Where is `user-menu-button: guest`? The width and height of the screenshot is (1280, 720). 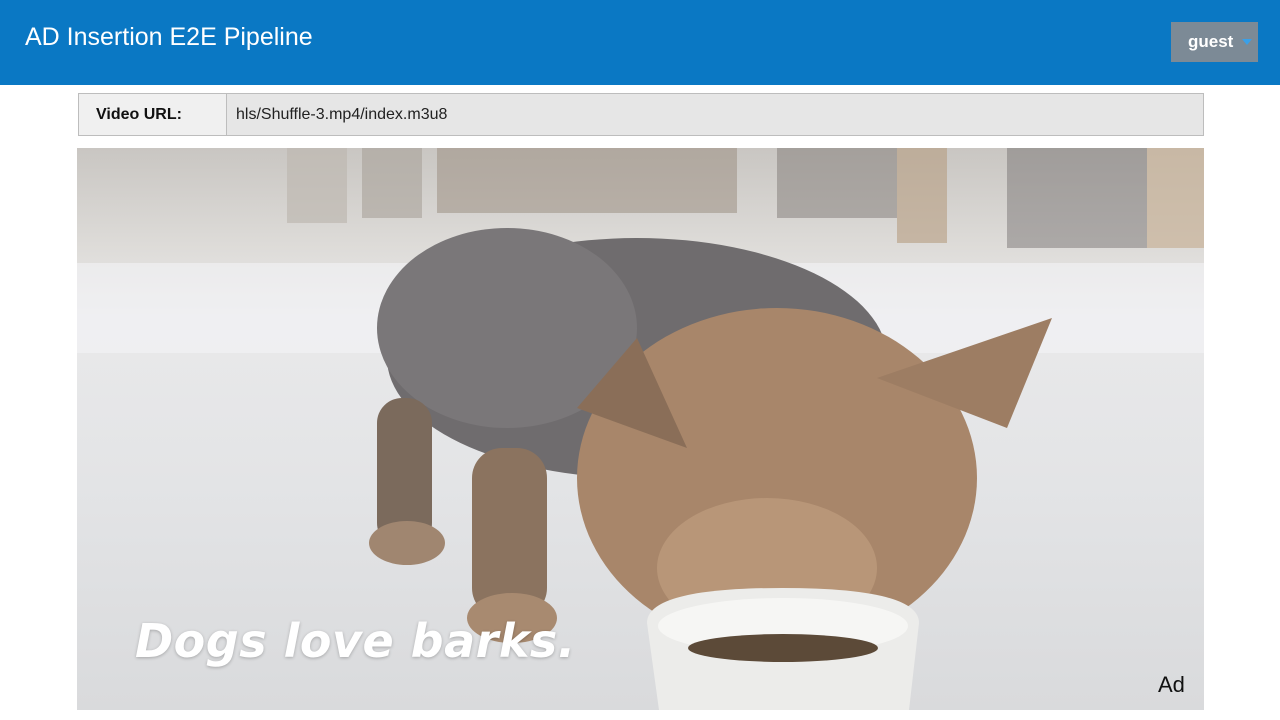
user-menu-button: guest is located at coordinates (1214, 42).